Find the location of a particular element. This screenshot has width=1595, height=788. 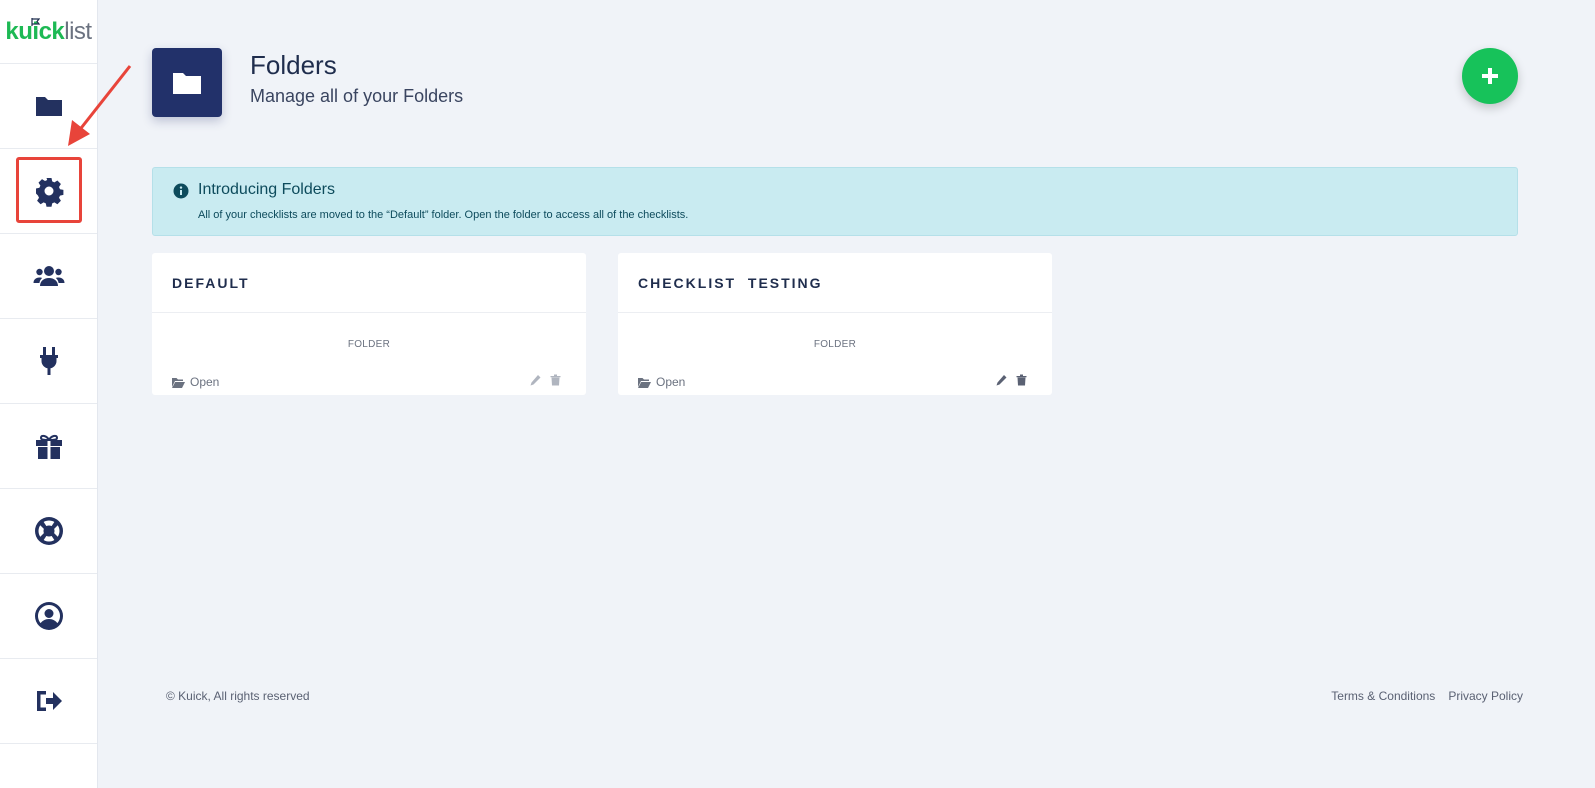

sidebar-item-settings is located at coordinates (48, 191).